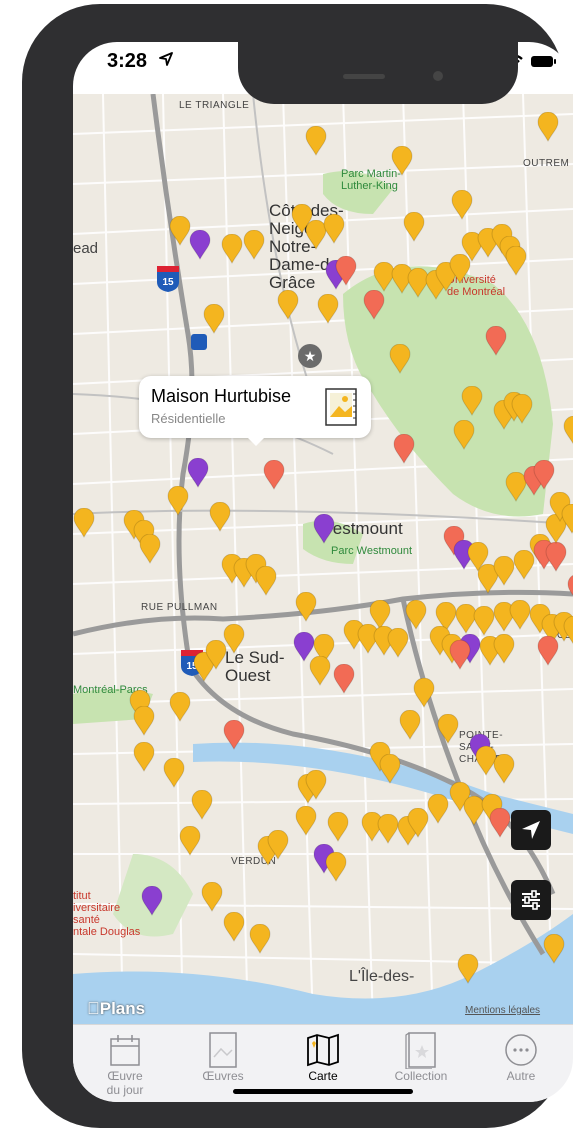 The image size is (586, 1132). What do you see at coordinates (323, 1076) in the screenshot?
I see `tab-label: Carte` at bounding box center [323, 1076].